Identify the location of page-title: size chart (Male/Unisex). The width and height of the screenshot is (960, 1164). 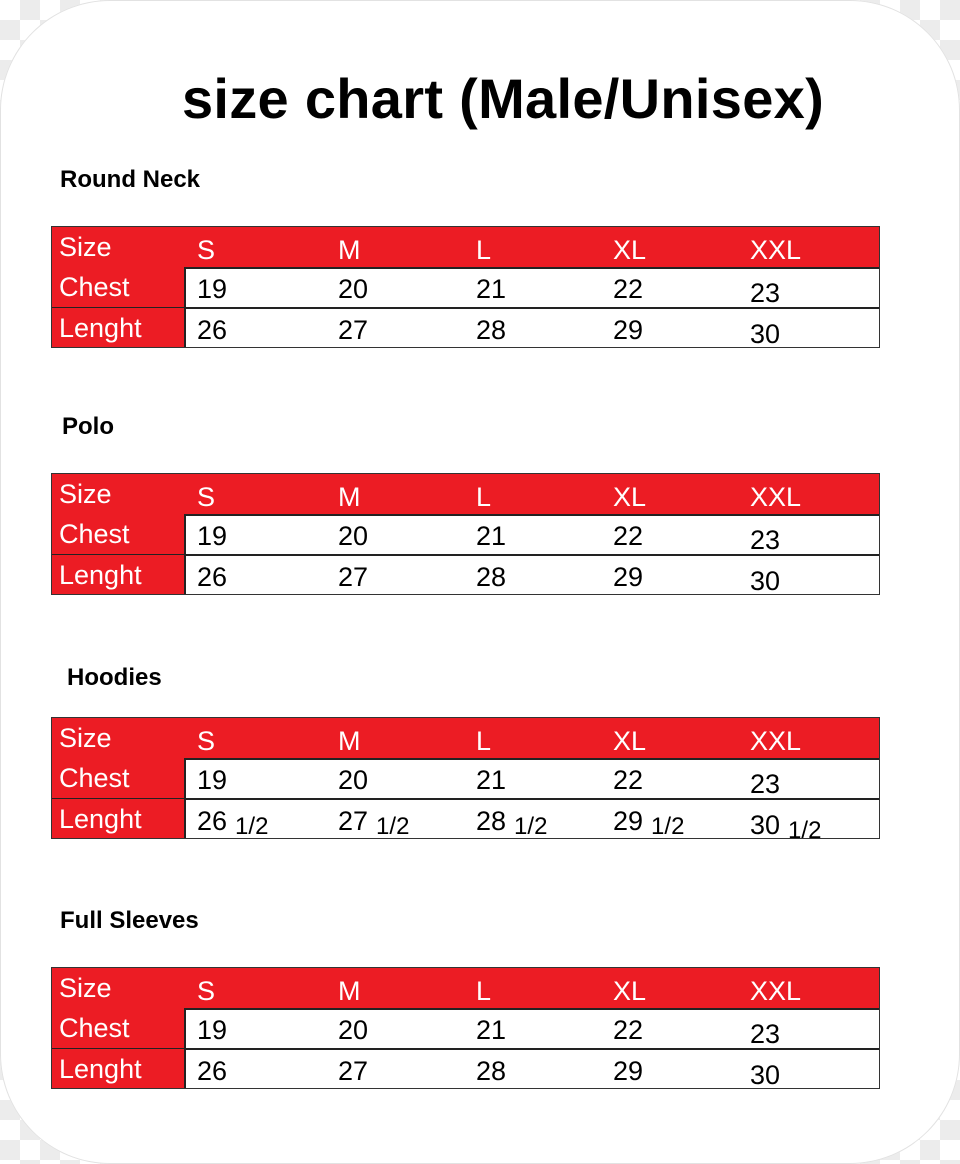
(503, 98).